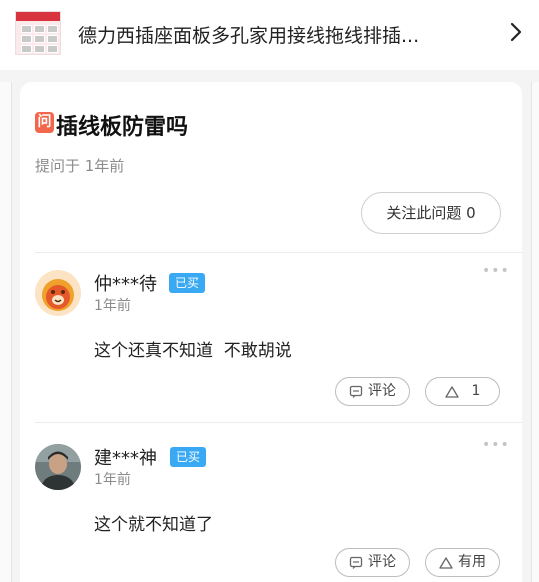  Describe the element at coordinates (125, 283) in the screenshot. I see `answer-username: 仲***待` at that location.